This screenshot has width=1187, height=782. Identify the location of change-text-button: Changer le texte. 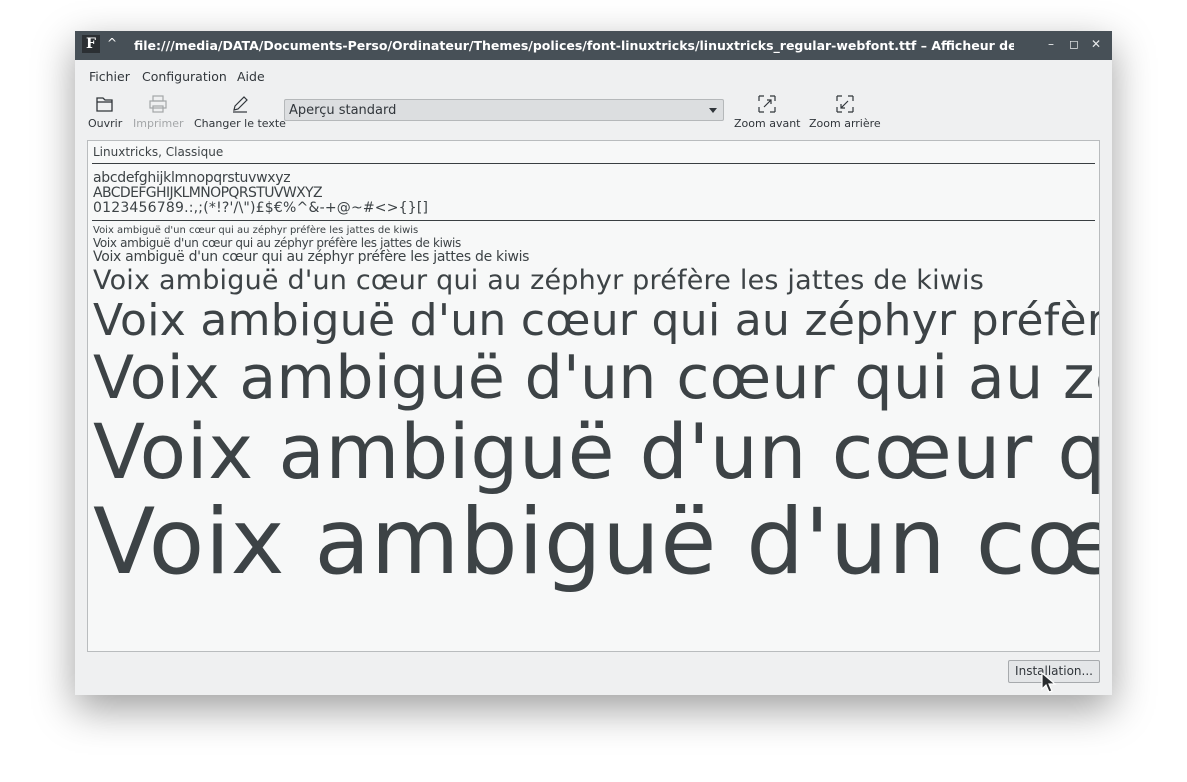
(240, 112).